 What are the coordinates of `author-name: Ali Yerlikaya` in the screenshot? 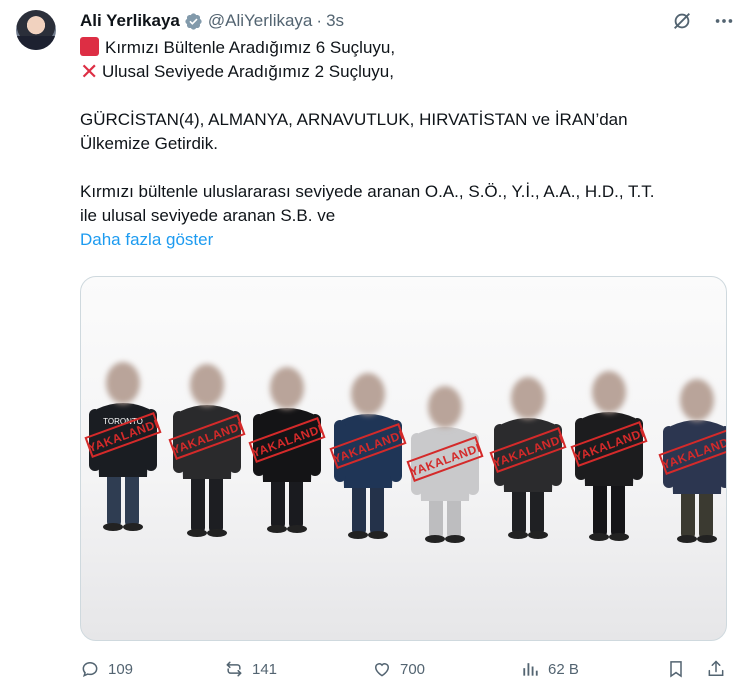 It's located at (130, 21).